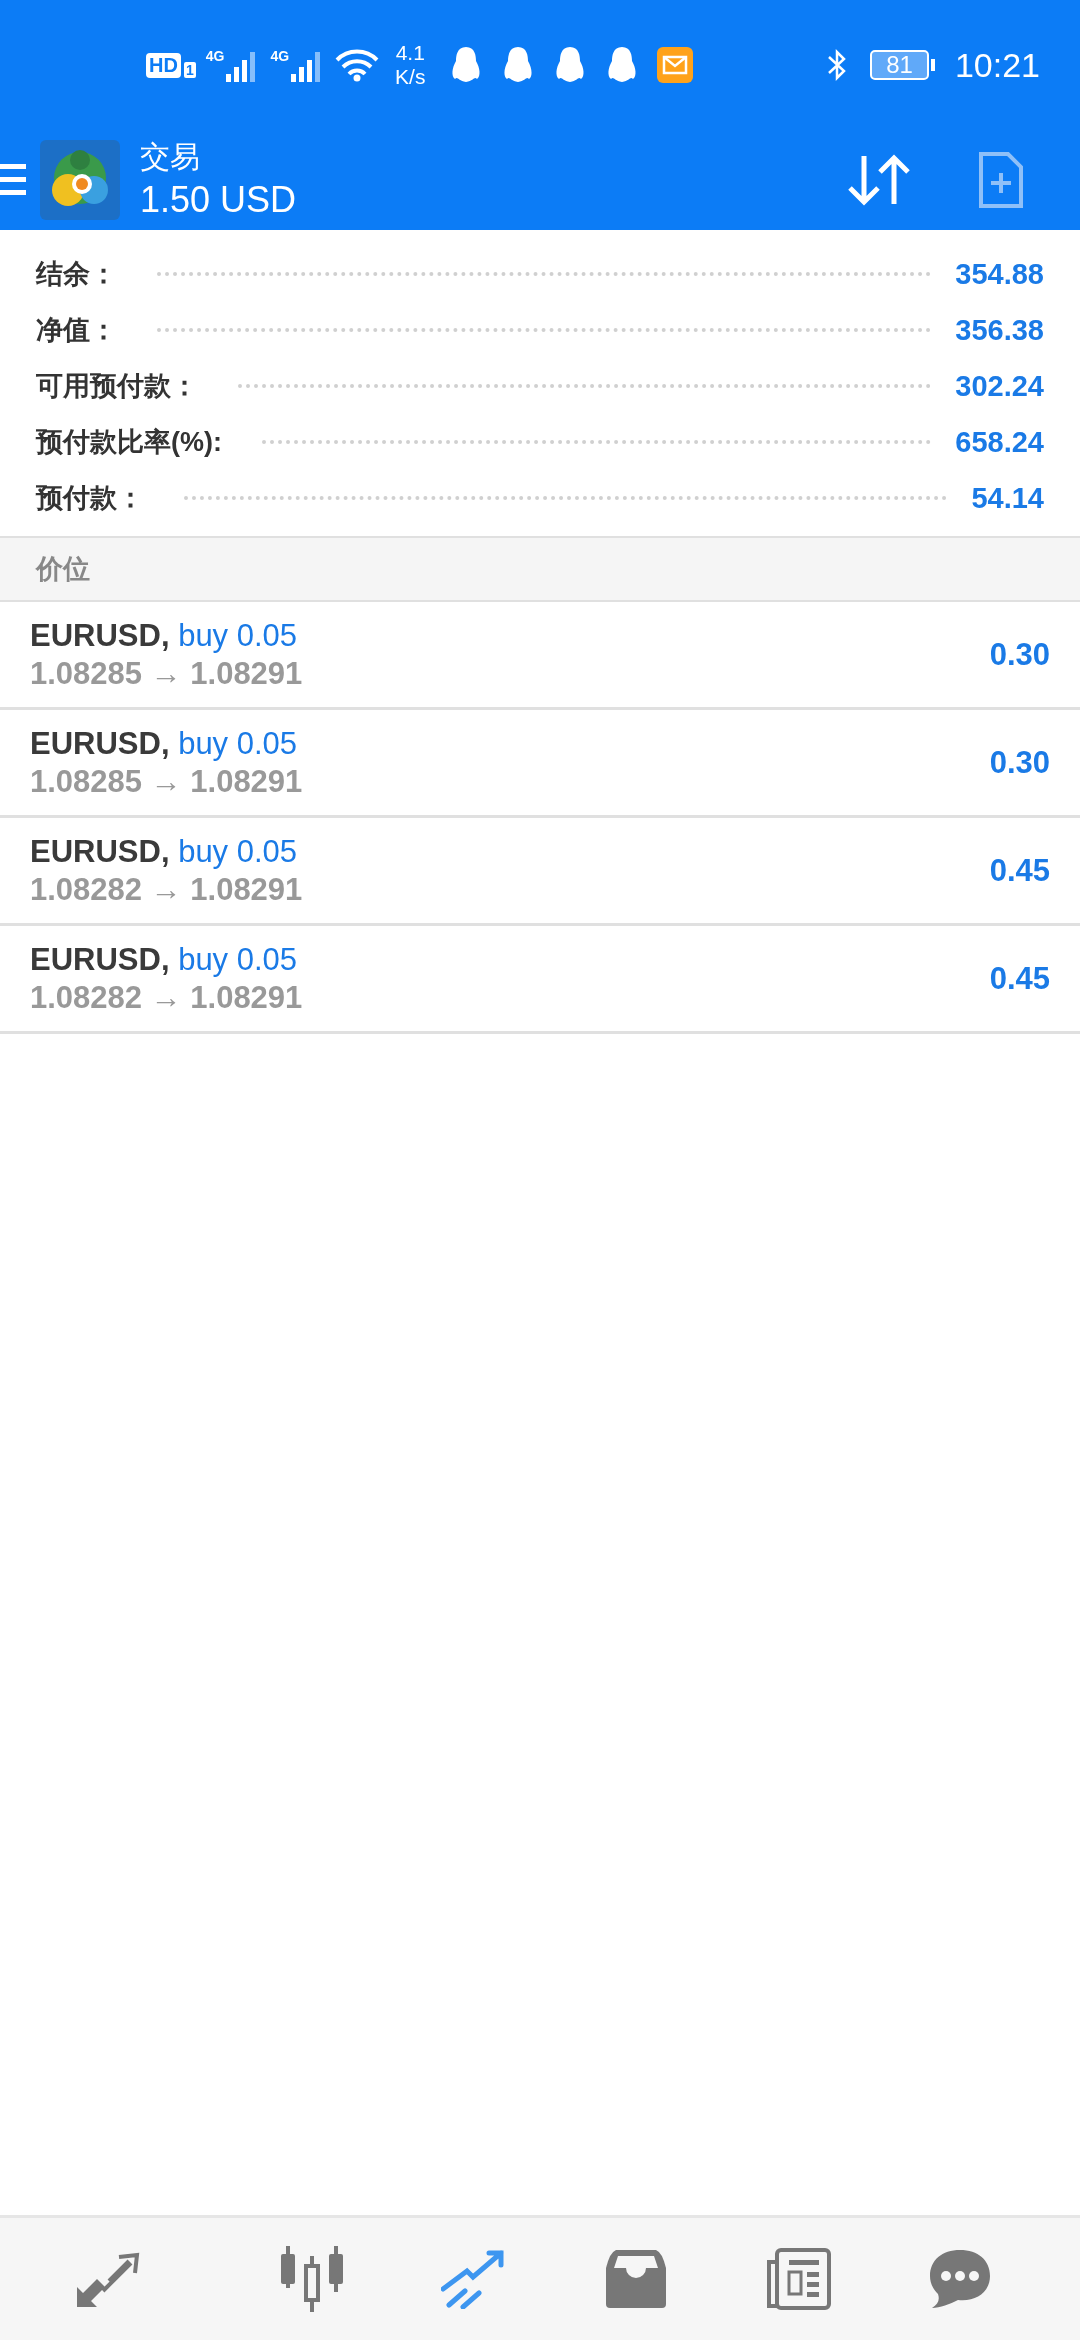  What do you see at coordinates (129, 442) in the screenshot?
I see `summary-label: 预付款比率(%):` at bounding box center [129, 442].